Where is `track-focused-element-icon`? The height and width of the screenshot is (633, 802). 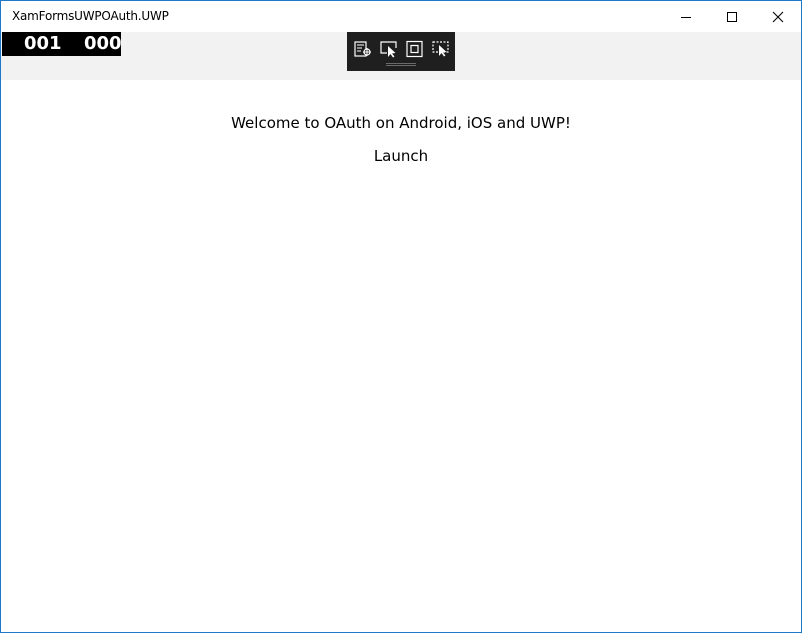 track-focused-element-icon is located at coordinates (440, 49).